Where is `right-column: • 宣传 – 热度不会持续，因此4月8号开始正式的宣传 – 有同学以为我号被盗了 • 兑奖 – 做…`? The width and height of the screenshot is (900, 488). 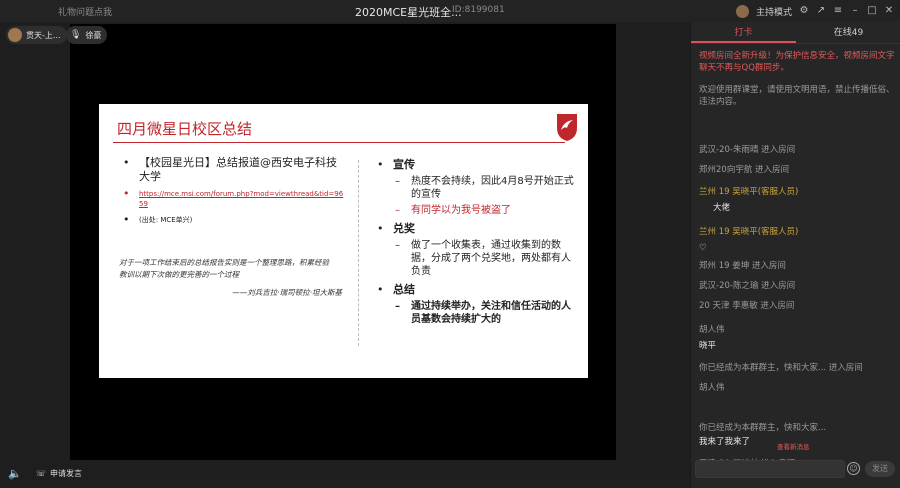 right-column: • 宣传 – 热度不会持续，因此4月8号开始正式的宣传 – 有同学以为我号被盗了 • 兑奖 – 做… is located at coordinates (475, 242).